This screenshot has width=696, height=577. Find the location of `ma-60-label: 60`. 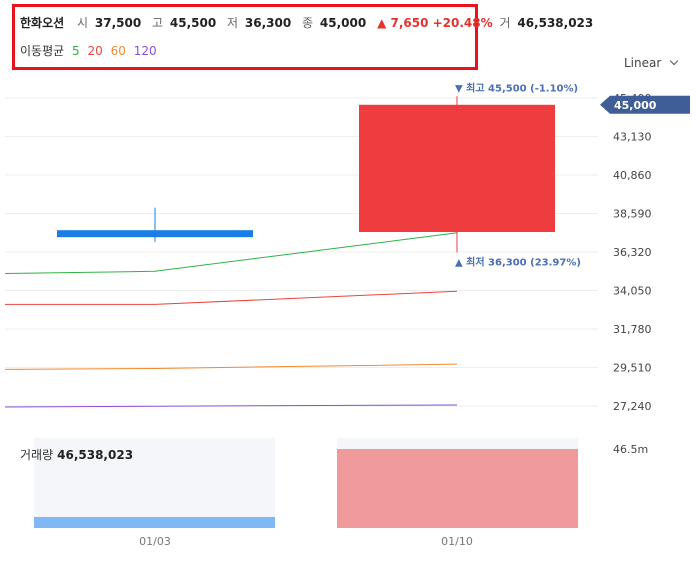

ma-60-label: 60 is located at coordinates (118, 51).